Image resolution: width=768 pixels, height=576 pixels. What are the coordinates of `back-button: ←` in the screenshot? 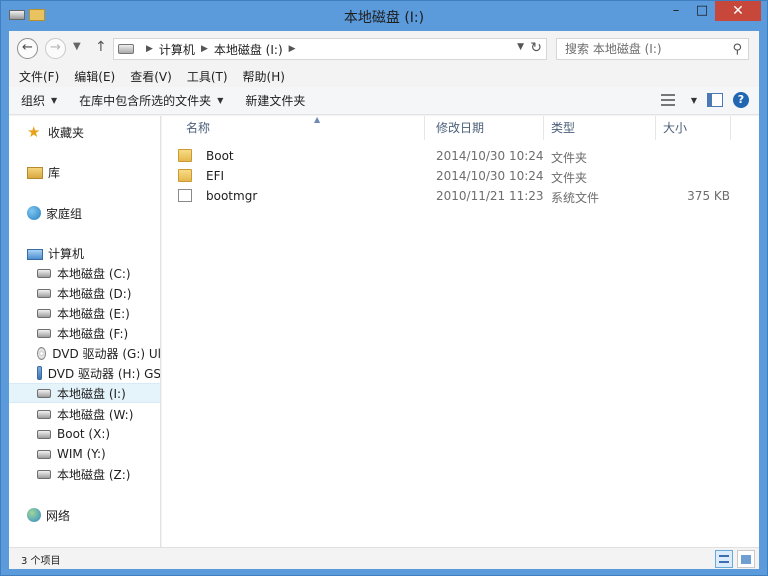 It's located at (27, 48).